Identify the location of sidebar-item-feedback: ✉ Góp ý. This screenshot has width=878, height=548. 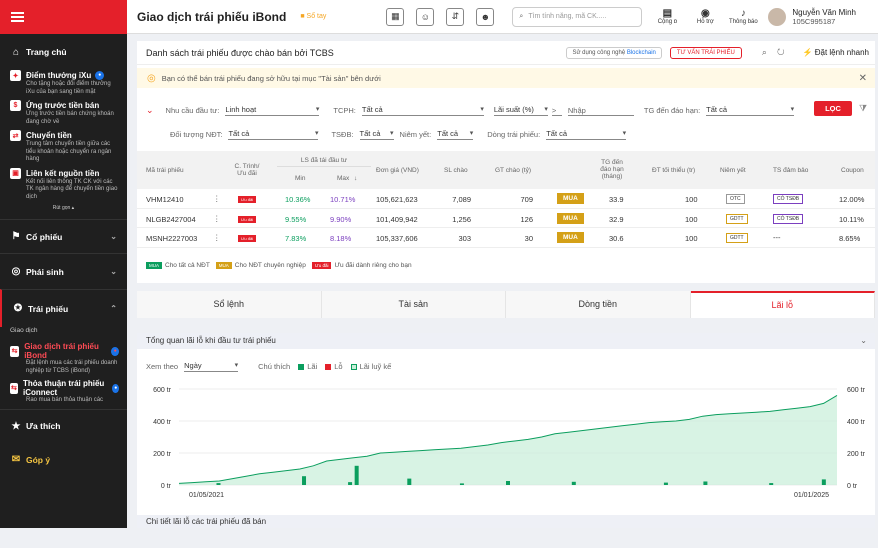
(63, 460).